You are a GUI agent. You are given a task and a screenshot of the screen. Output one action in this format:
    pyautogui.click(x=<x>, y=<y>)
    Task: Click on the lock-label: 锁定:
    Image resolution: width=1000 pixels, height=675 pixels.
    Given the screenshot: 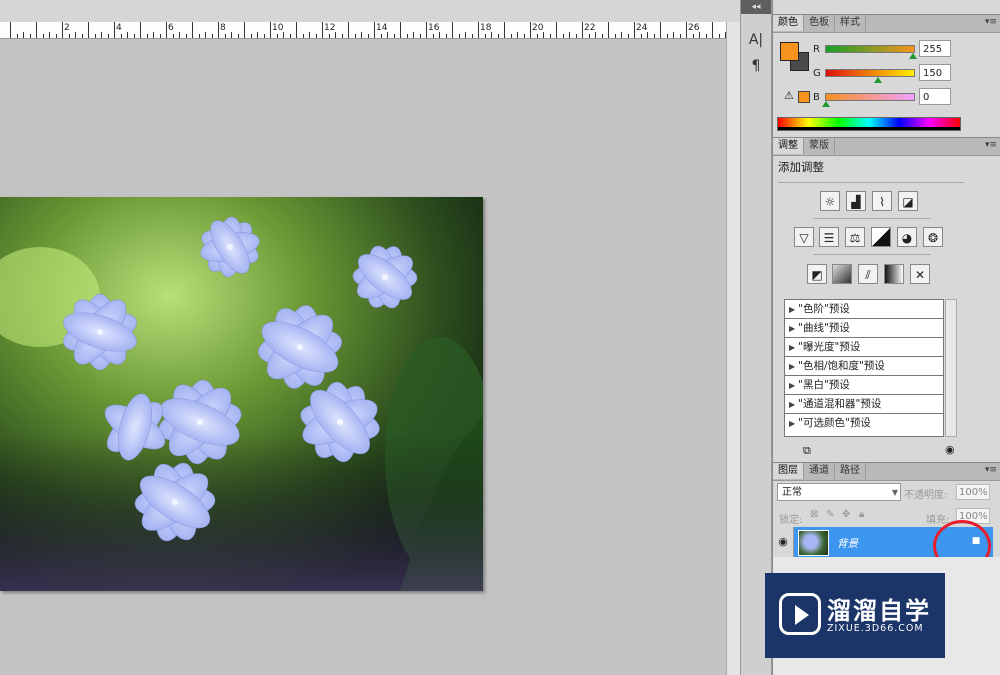 What is the action you would take?
    pyautogui.click(x=791, y=520)
    